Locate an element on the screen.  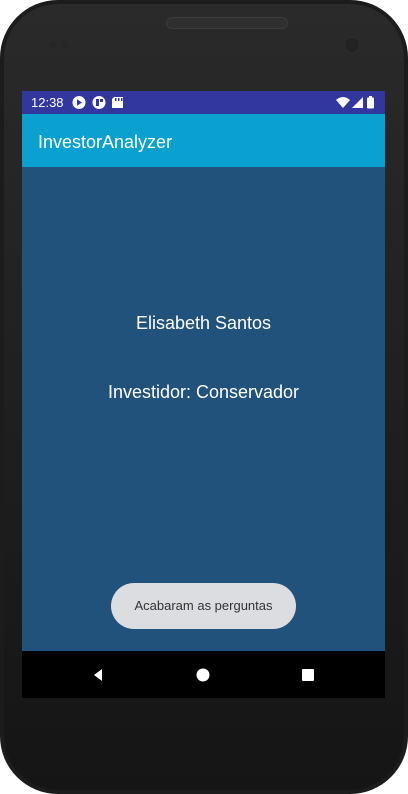
wifi-icon is located at coordinates (343, 102).